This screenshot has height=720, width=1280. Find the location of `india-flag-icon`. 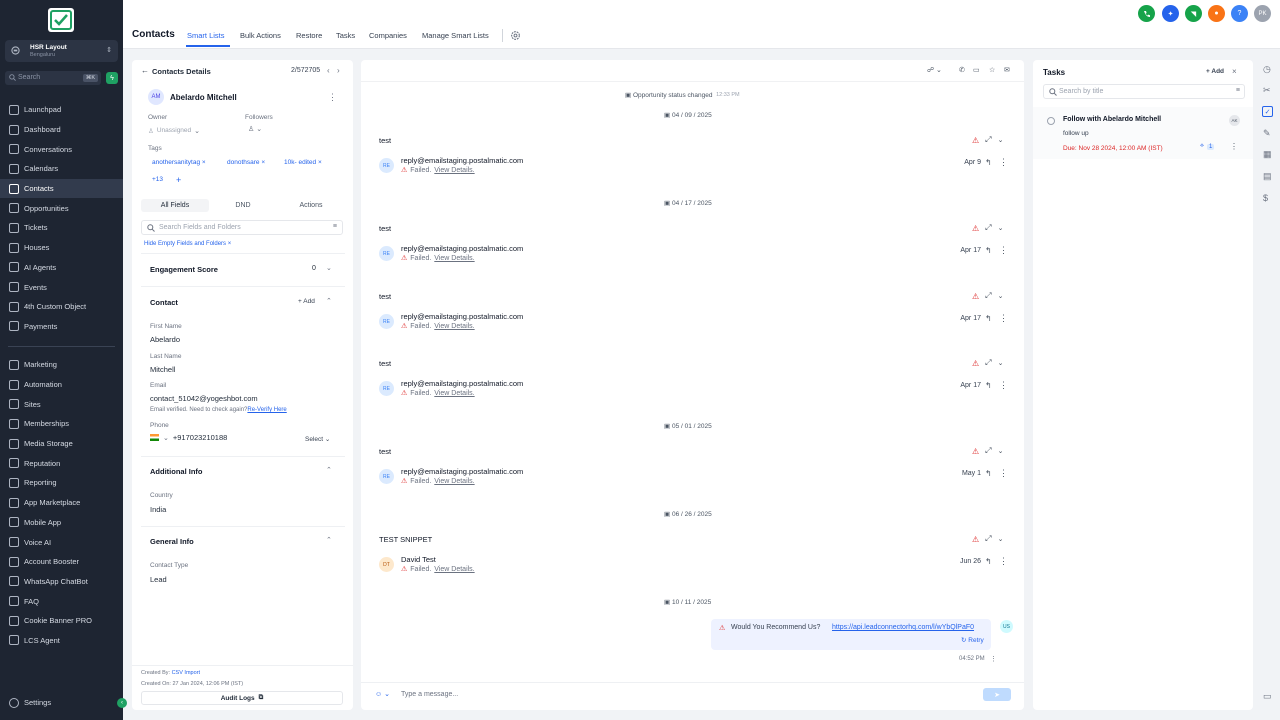

india-flag-icon is located at coordinates (154, 437).